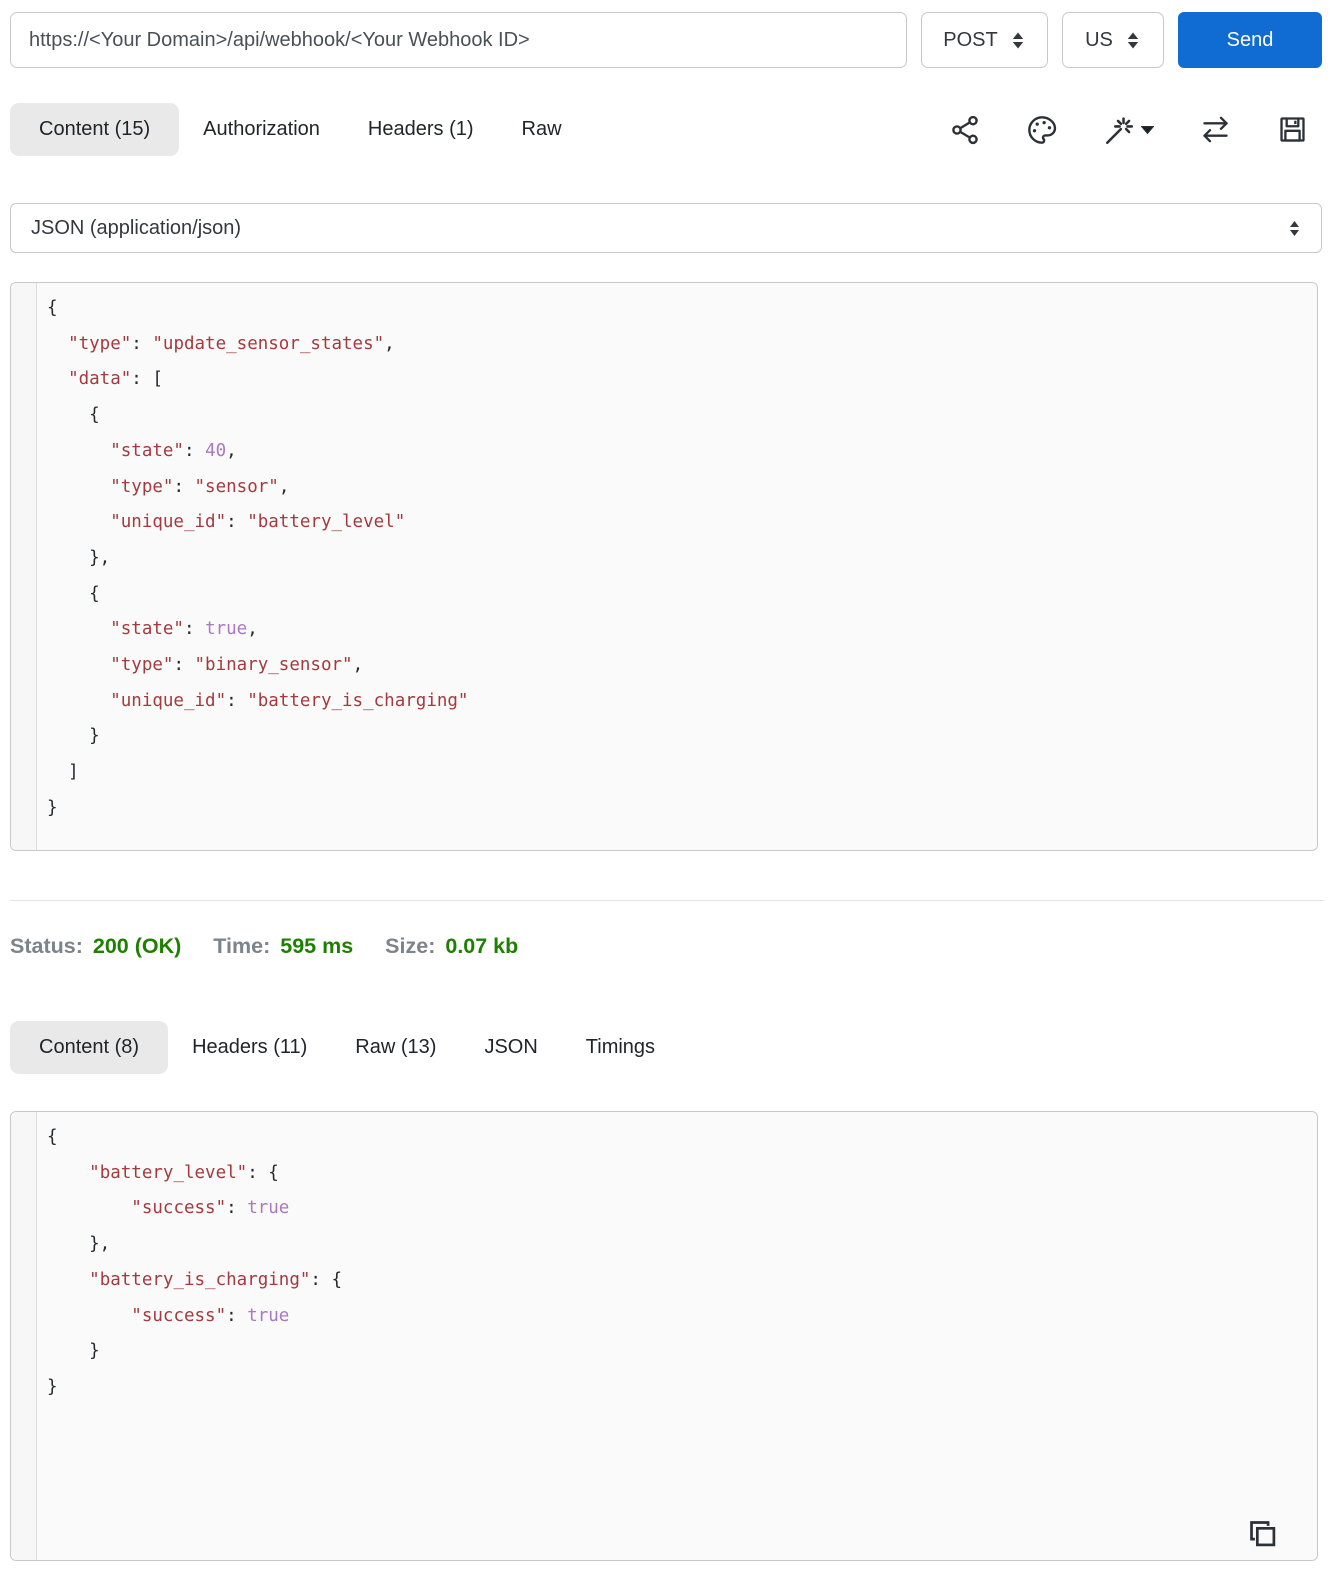 Image resolution: width=1335 pixels, height=1579 pixels. I want to click on tab-request-content: Content (15), so click(95, 129).